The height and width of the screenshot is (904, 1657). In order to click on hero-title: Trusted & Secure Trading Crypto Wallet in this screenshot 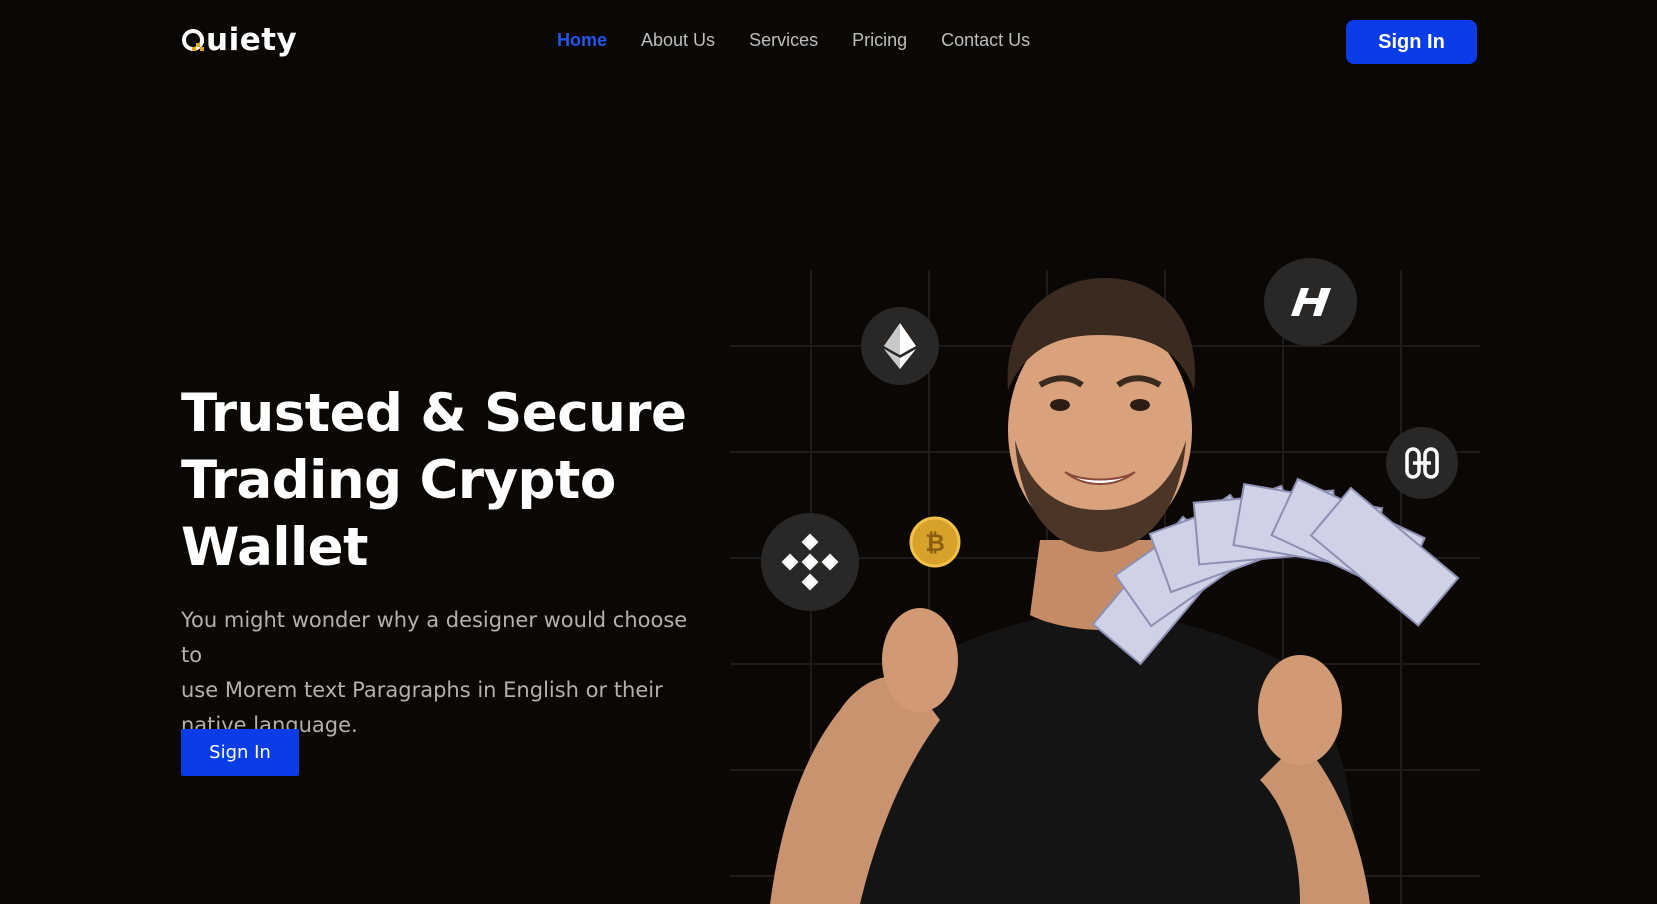, I will do `click(441, 480)`.